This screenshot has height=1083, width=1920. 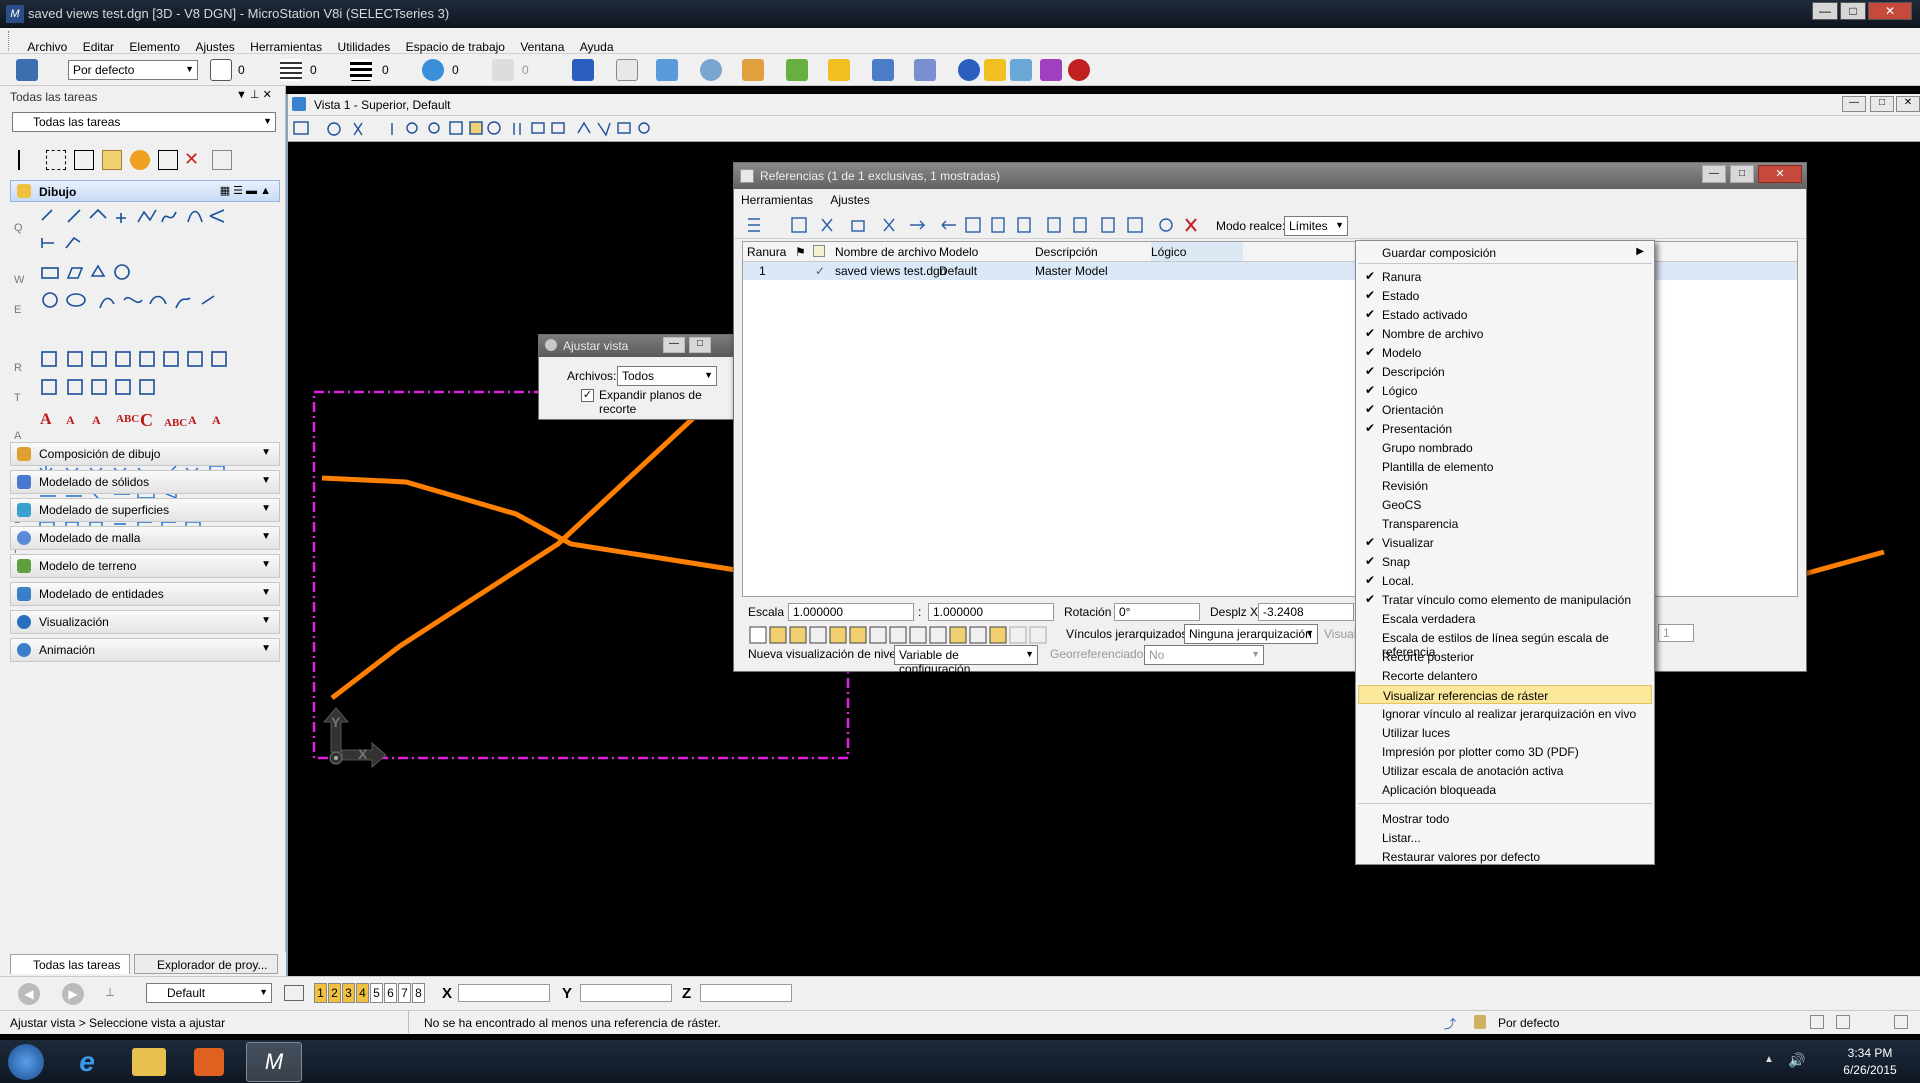 What do you see at coordinates (700, 345) in the screenshot?
I see `adjust-view-maximize: □` at bounding box center [700, 345].